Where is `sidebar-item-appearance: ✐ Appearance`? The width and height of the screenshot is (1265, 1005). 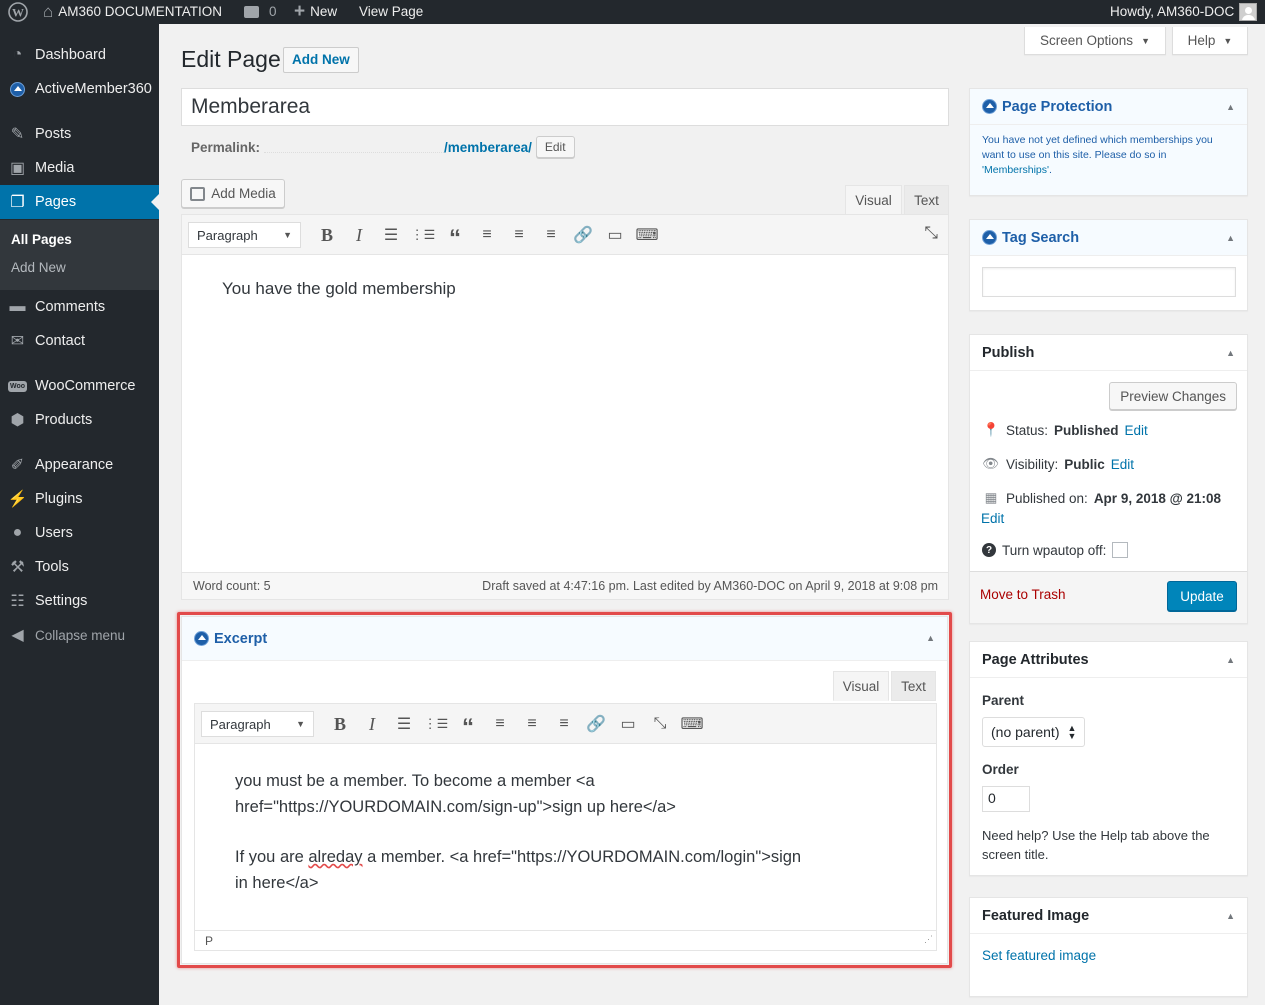 sidebar-item-appearance: ✐ Appearance is located at coordinates (79, 465).